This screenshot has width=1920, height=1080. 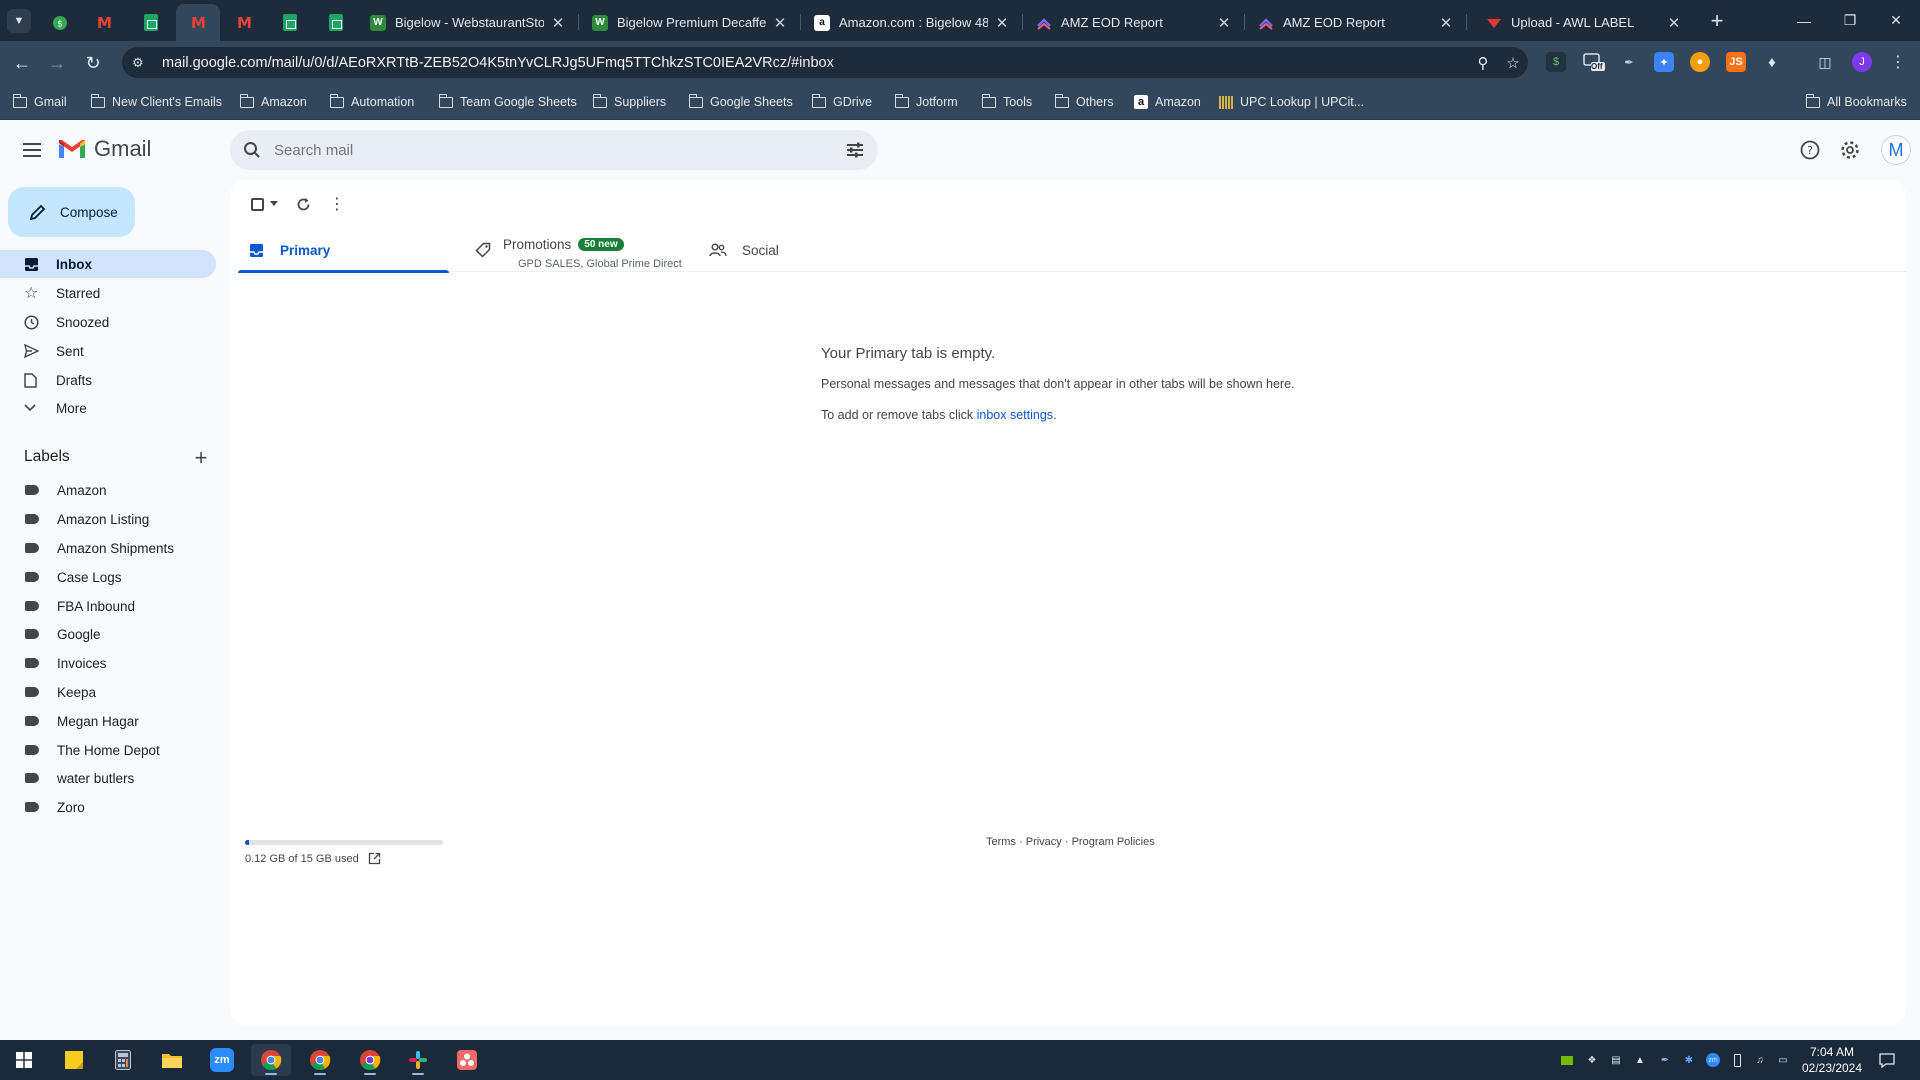 What do you see at coordinates (144, 63) in the screenshot?
I see `site-info-icon: ⚙` at bounding box center [144, 63].